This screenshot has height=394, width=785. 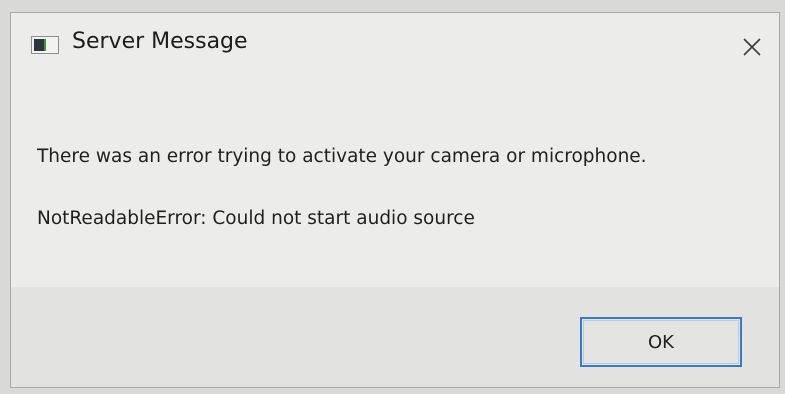 What do you see at coordinates (45, 45) in the screenshot?
I see `app-window-icon` at bounding box center [45, 45].